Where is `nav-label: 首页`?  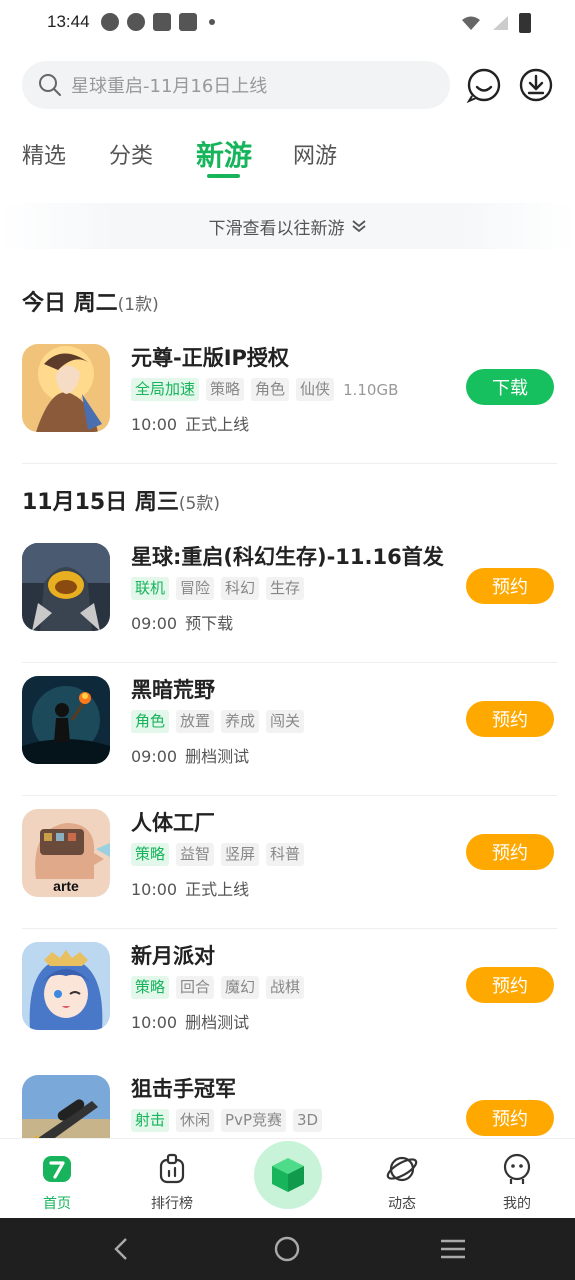 nav-label: 首页 is located at coordinates (57, 1204).